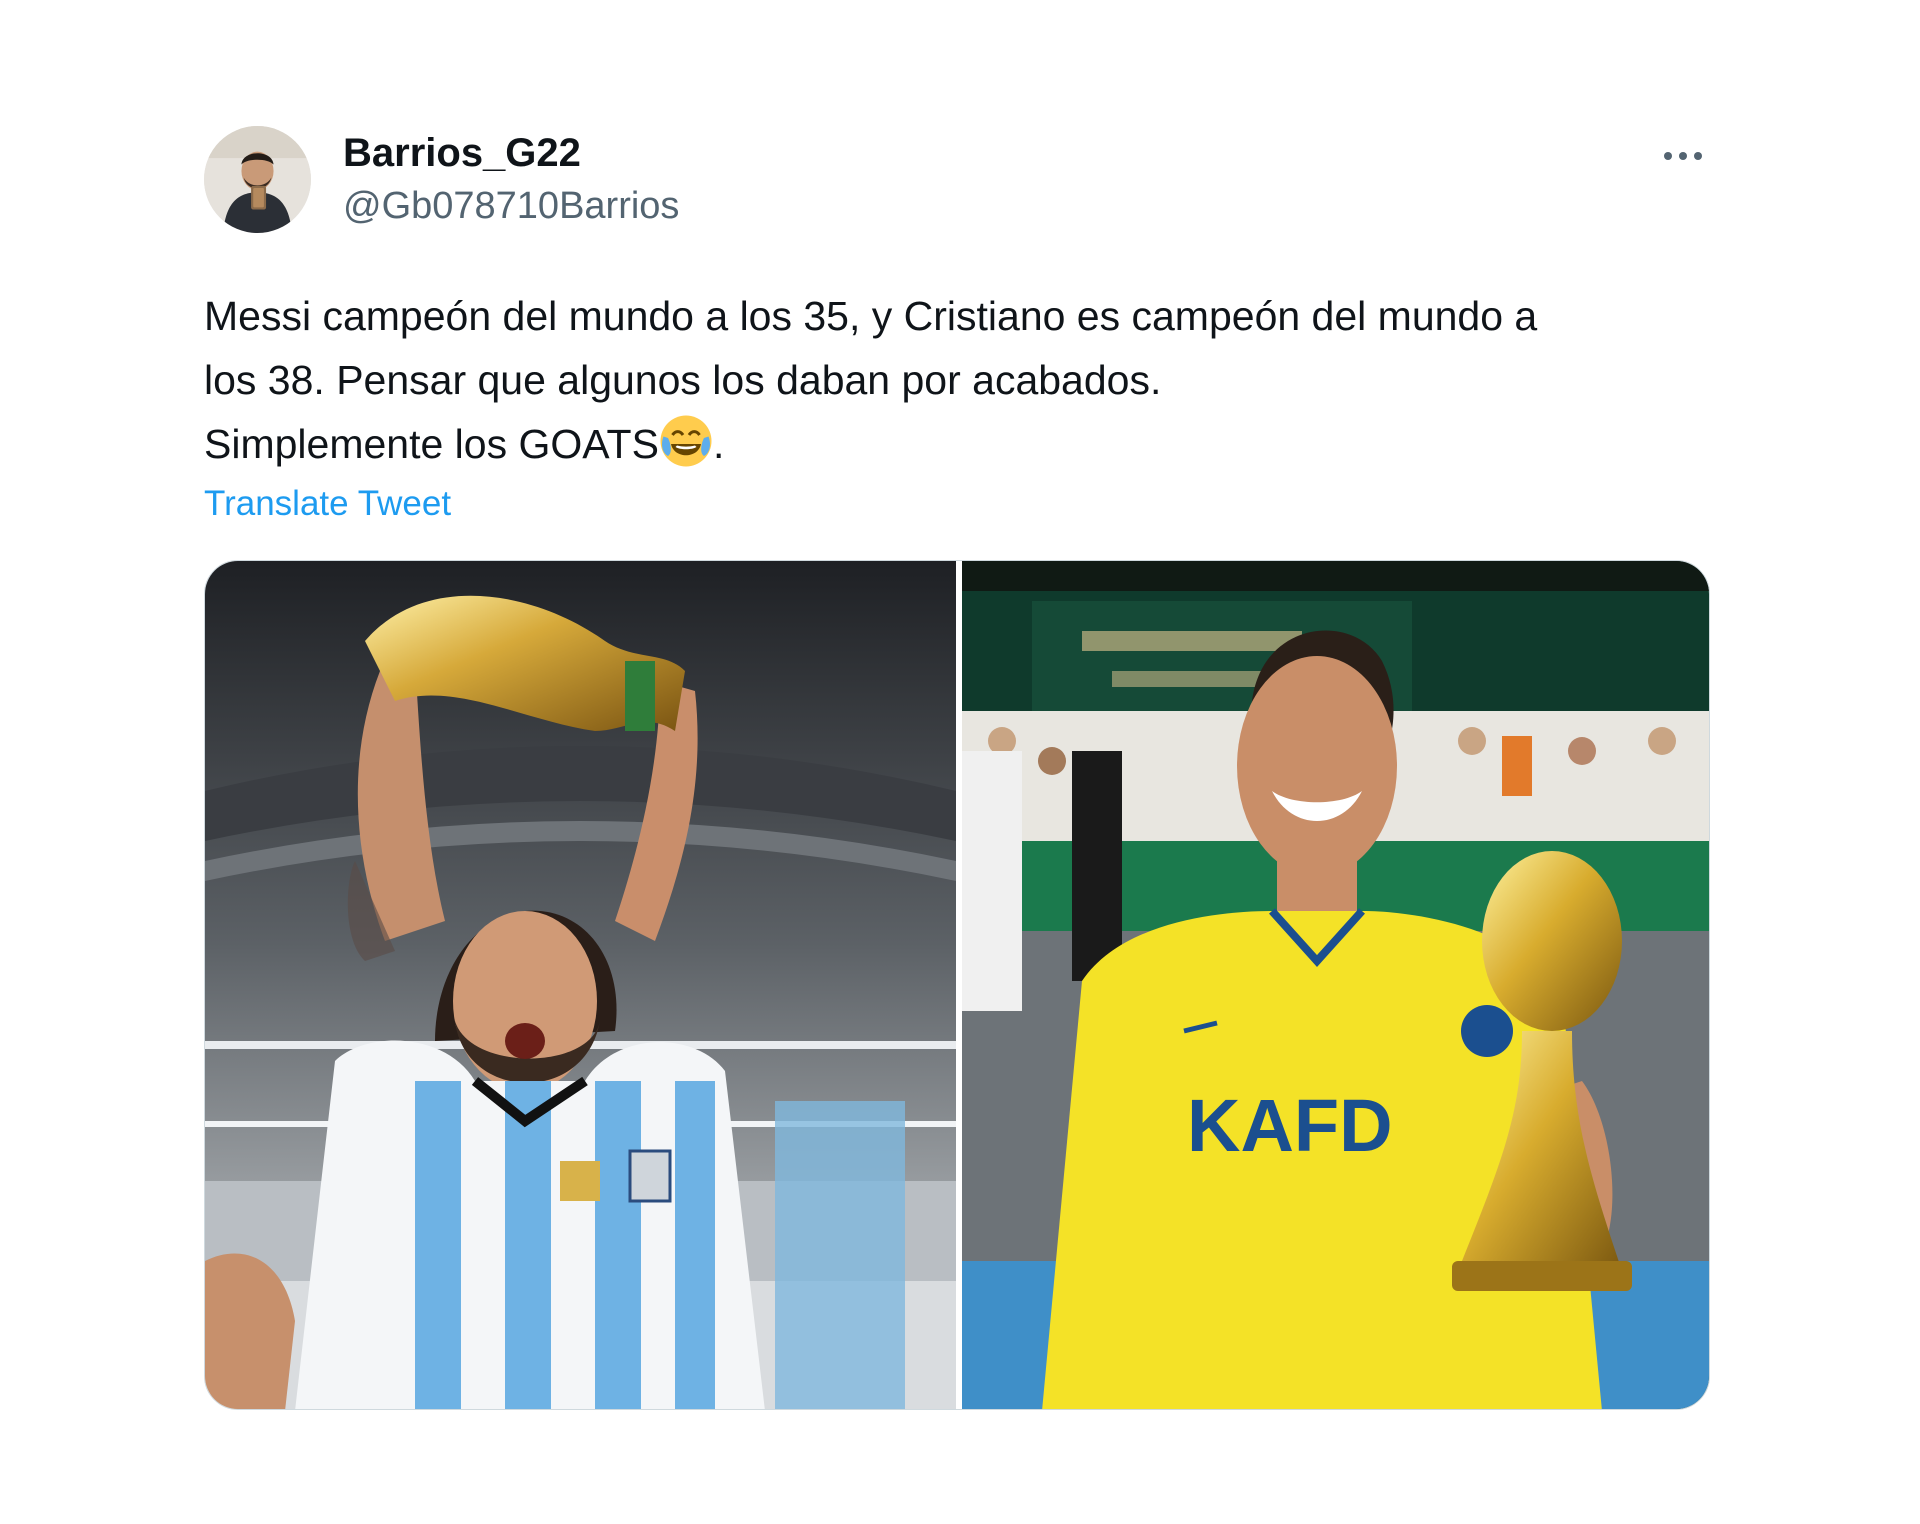 This screenshot has height=1524, width=1920. I want to click on tweet-text-line-3-text: Simplemente los GOATS, so click(431, 444).